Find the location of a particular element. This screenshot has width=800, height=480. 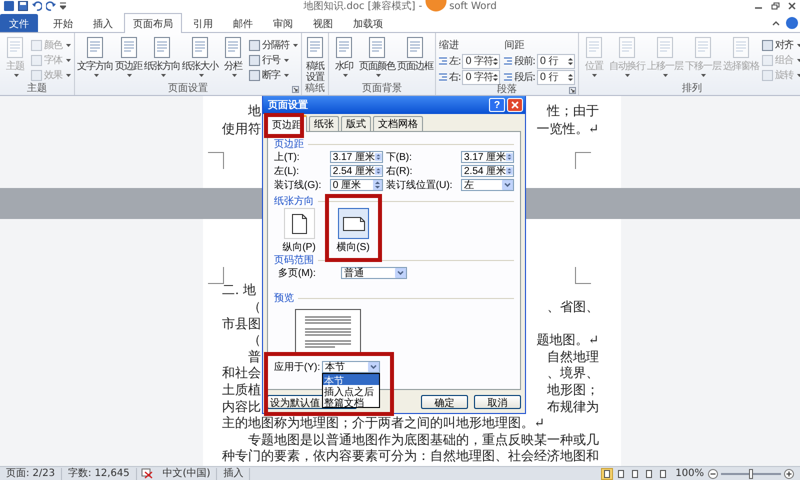

zoom-in-icon is located at coordinates (789, 473).